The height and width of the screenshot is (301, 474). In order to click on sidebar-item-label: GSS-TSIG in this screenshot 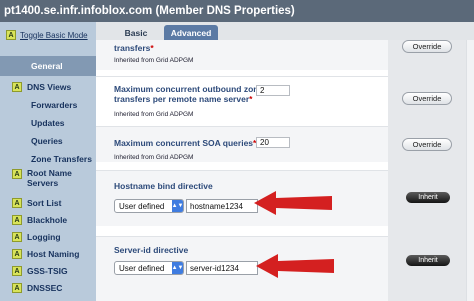, I will do `click(47, 271)`.